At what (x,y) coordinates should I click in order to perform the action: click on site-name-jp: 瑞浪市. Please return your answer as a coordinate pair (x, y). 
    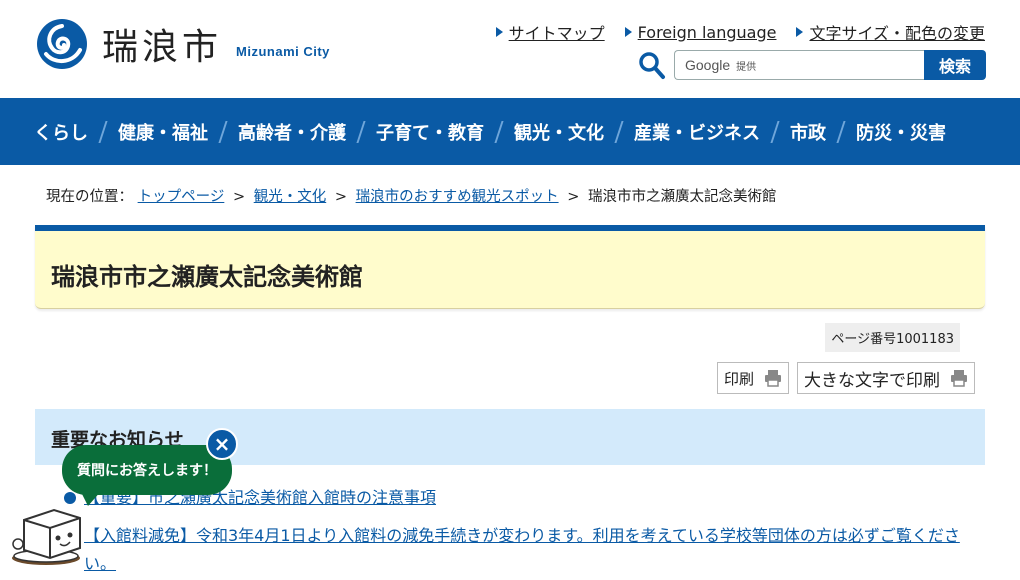
    Looking at the image, I should click on (162, 47).